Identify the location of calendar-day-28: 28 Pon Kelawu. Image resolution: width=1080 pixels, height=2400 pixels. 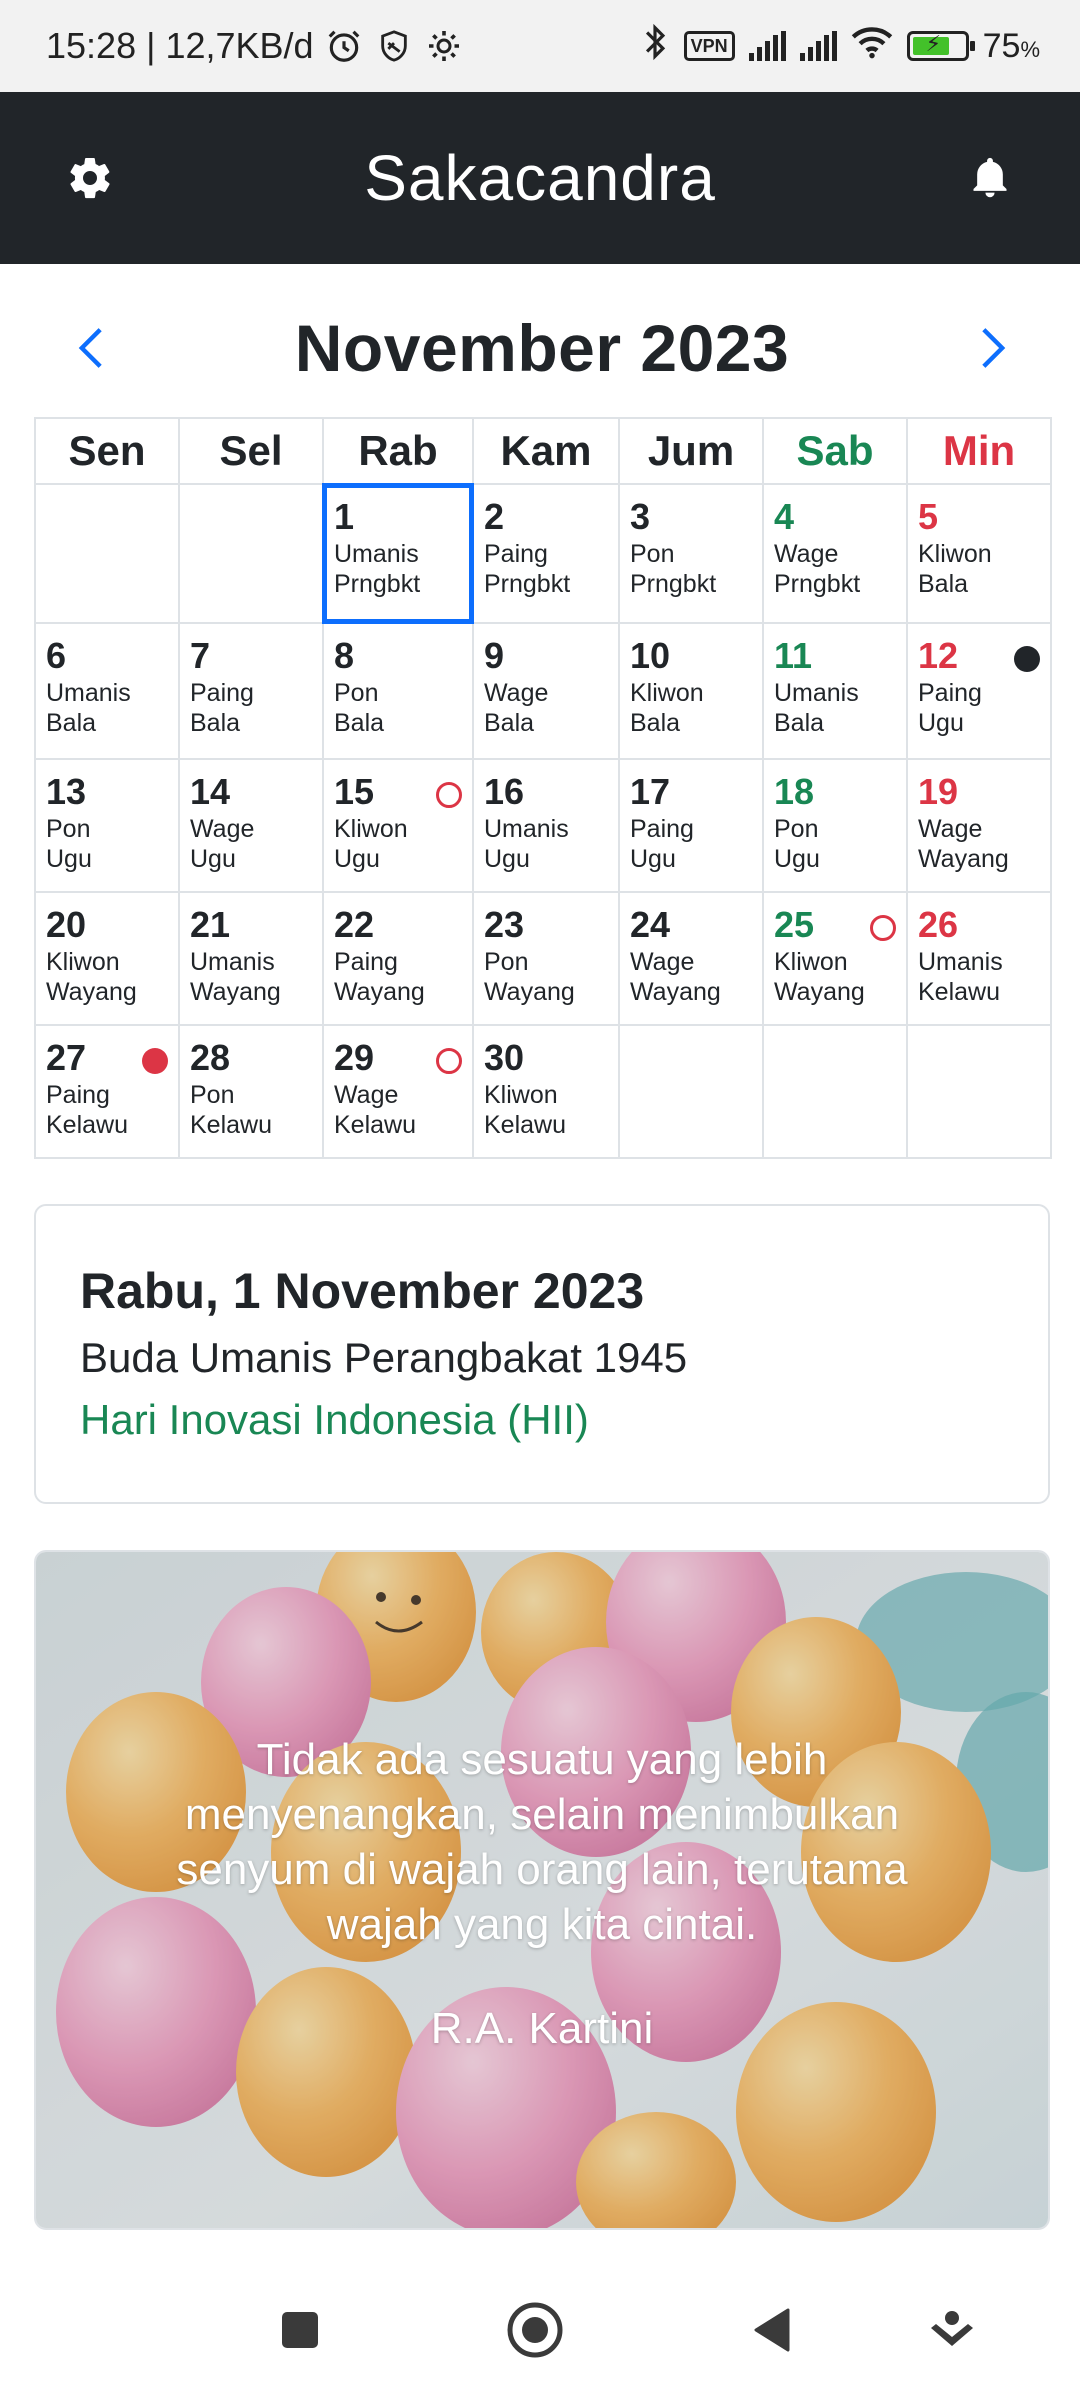
(251, 1091).